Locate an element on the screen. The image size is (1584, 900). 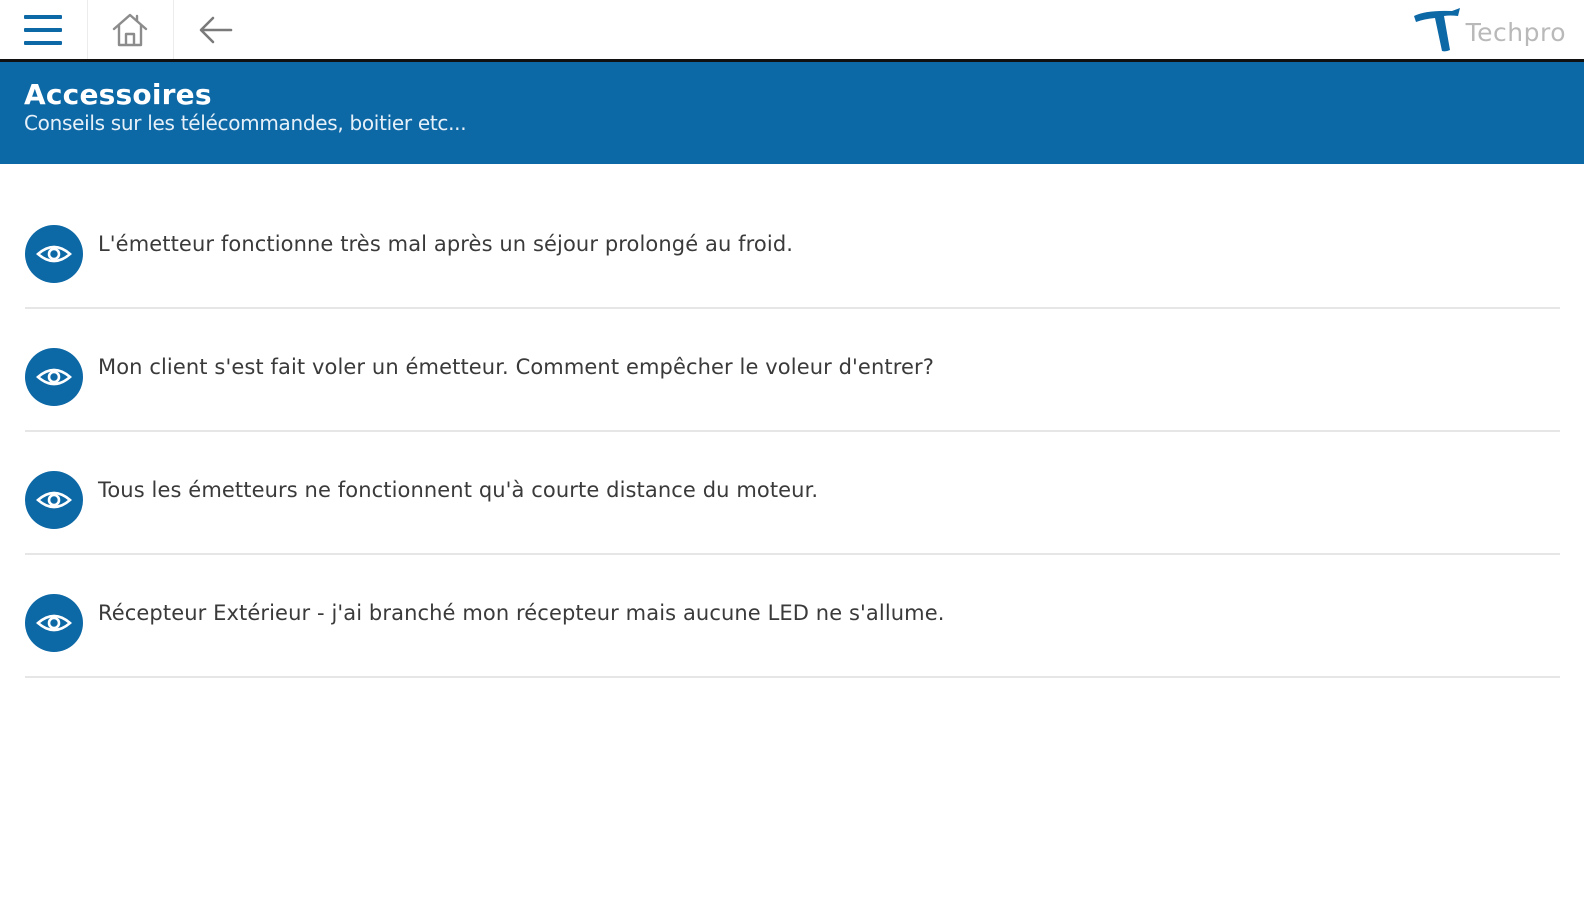
menu-button is located at coordinates (44, 29).